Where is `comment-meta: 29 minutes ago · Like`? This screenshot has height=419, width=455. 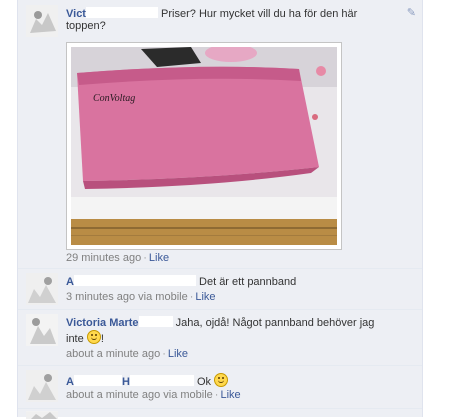
comment-meta: 29 minutes ago · Like is located at coordinates (118, 258).